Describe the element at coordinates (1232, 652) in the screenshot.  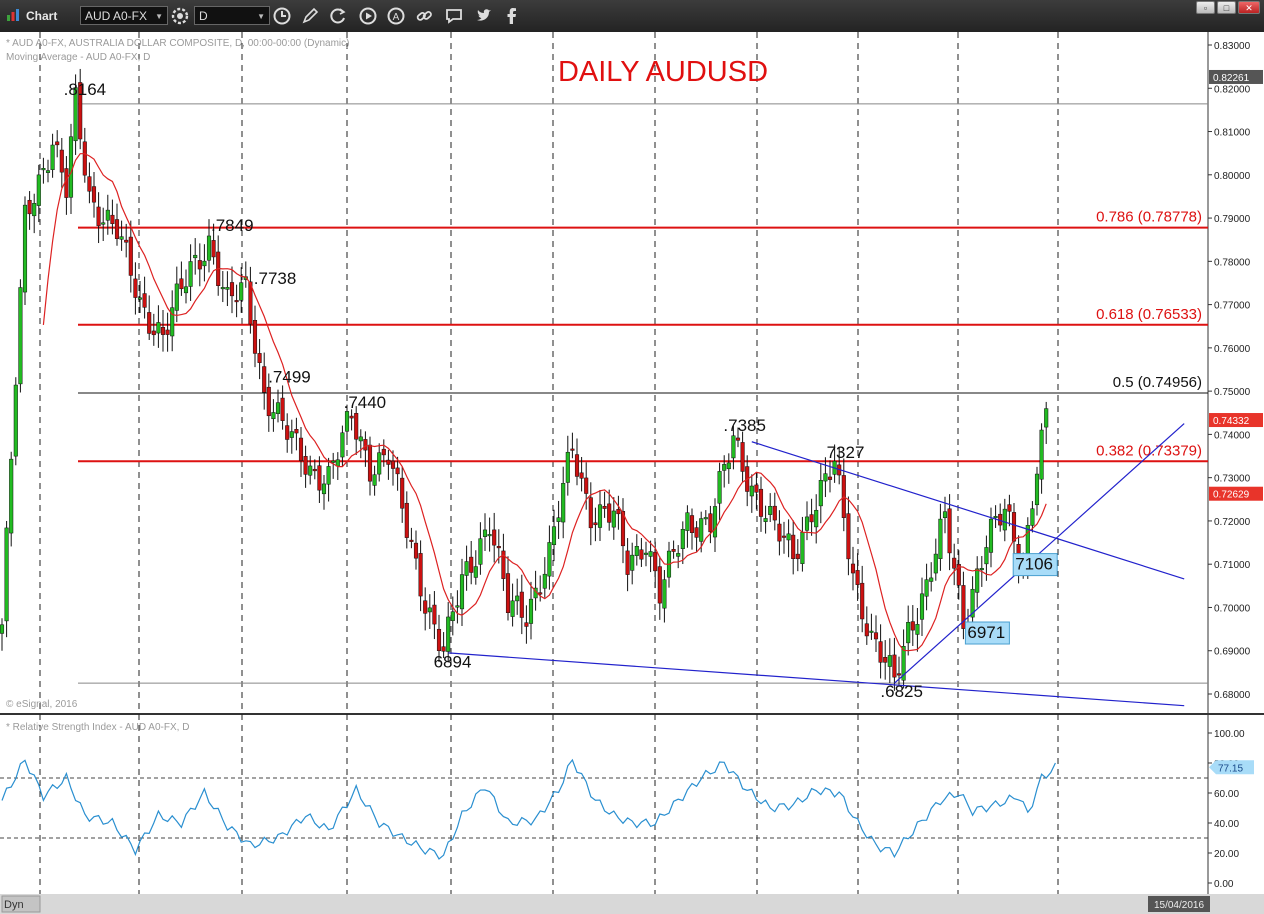
I see `price-tick-label: 0.69000` at that location.